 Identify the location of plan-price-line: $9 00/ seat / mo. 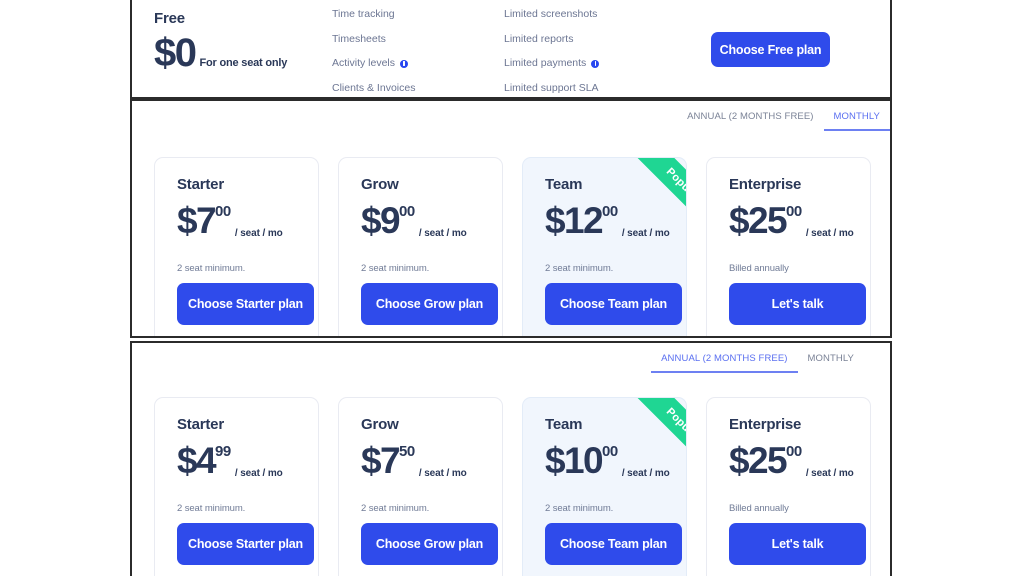
(431, 221).